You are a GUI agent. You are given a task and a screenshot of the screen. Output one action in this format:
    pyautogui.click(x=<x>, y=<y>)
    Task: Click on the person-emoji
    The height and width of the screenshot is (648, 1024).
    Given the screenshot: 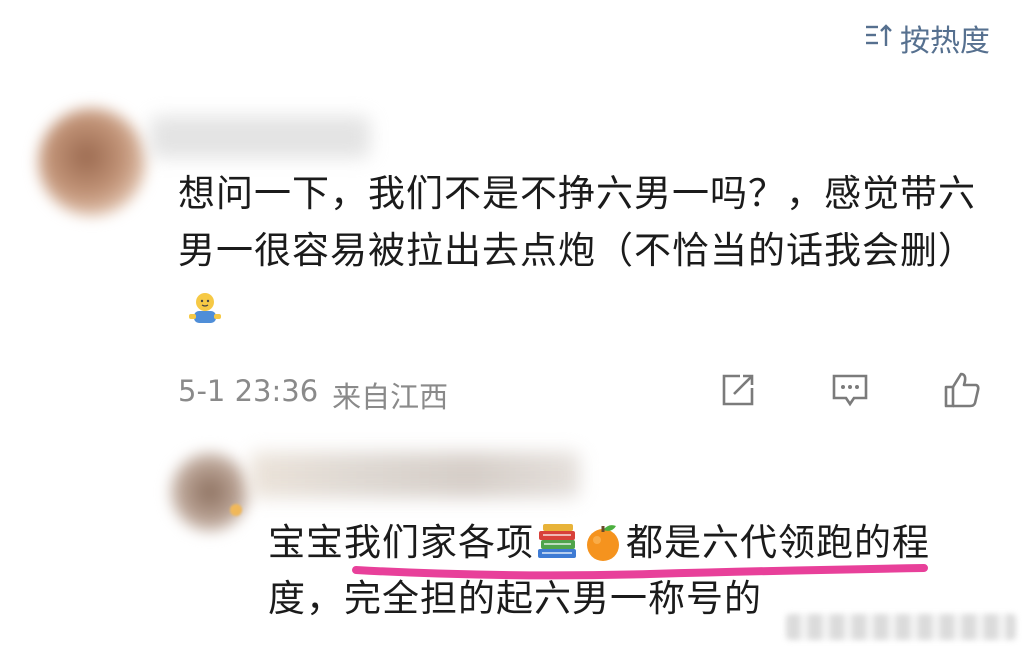 What is the action you would take?
    pyautogui.click(x=205, y=304)
    